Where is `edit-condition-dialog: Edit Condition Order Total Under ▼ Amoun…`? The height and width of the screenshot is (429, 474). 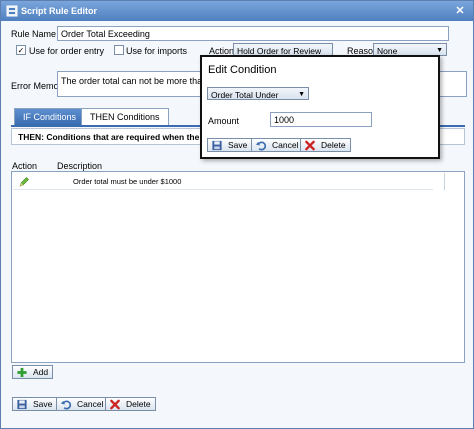
edit-condition-dialog: Edit Condition Order Total Under ▼ Amoun… is located at coordinates (320, 107).